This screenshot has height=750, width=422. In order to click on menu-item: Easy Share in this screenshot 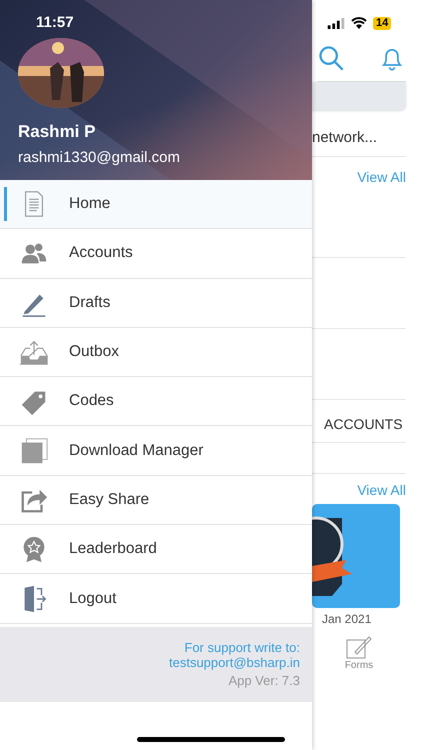, I will do `click(156, 501)`.